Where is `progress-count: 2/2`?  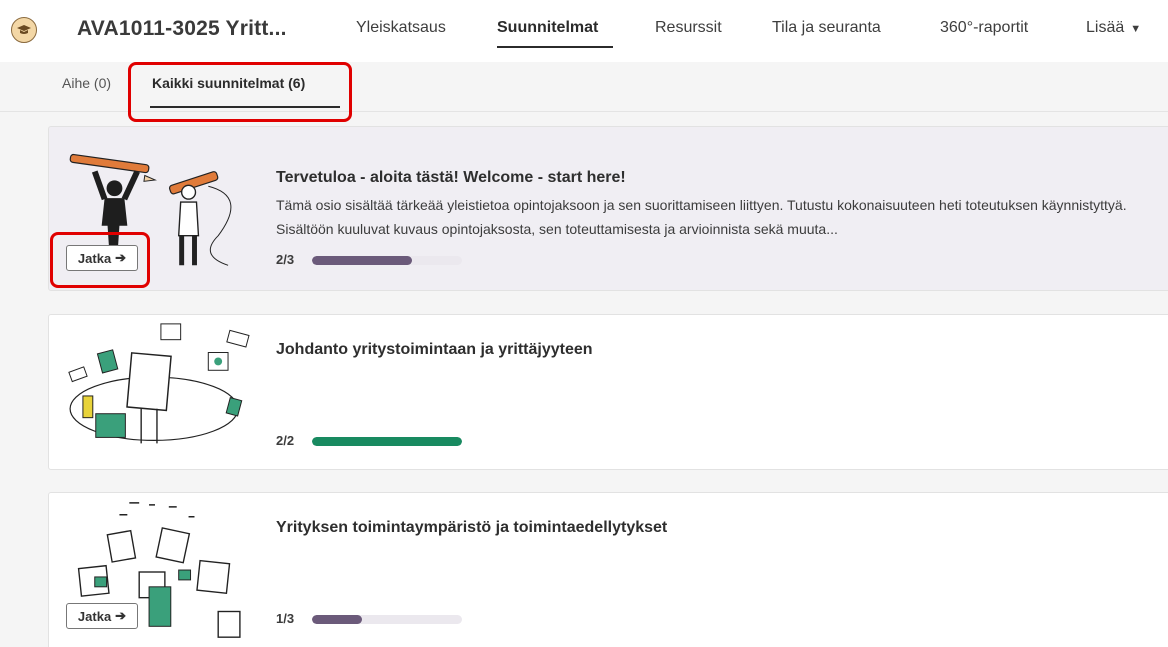 progress-count: 2/2 is located at coordinates (285, 440).